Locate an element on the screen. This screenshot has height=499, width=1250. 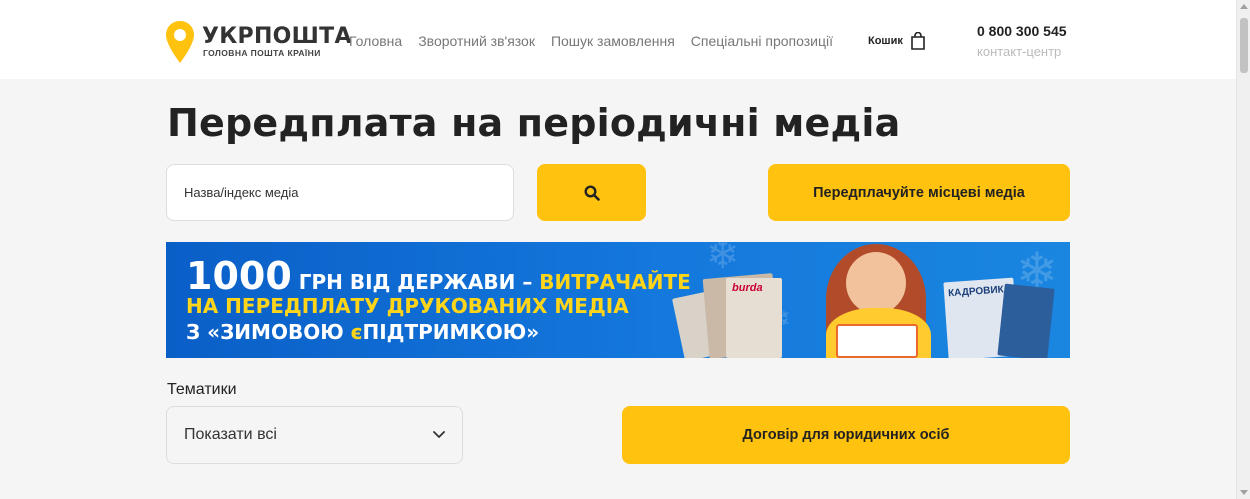
banner-line3-prefix: З «ЗИМОВОЮ is located at coordinates (268, 332).